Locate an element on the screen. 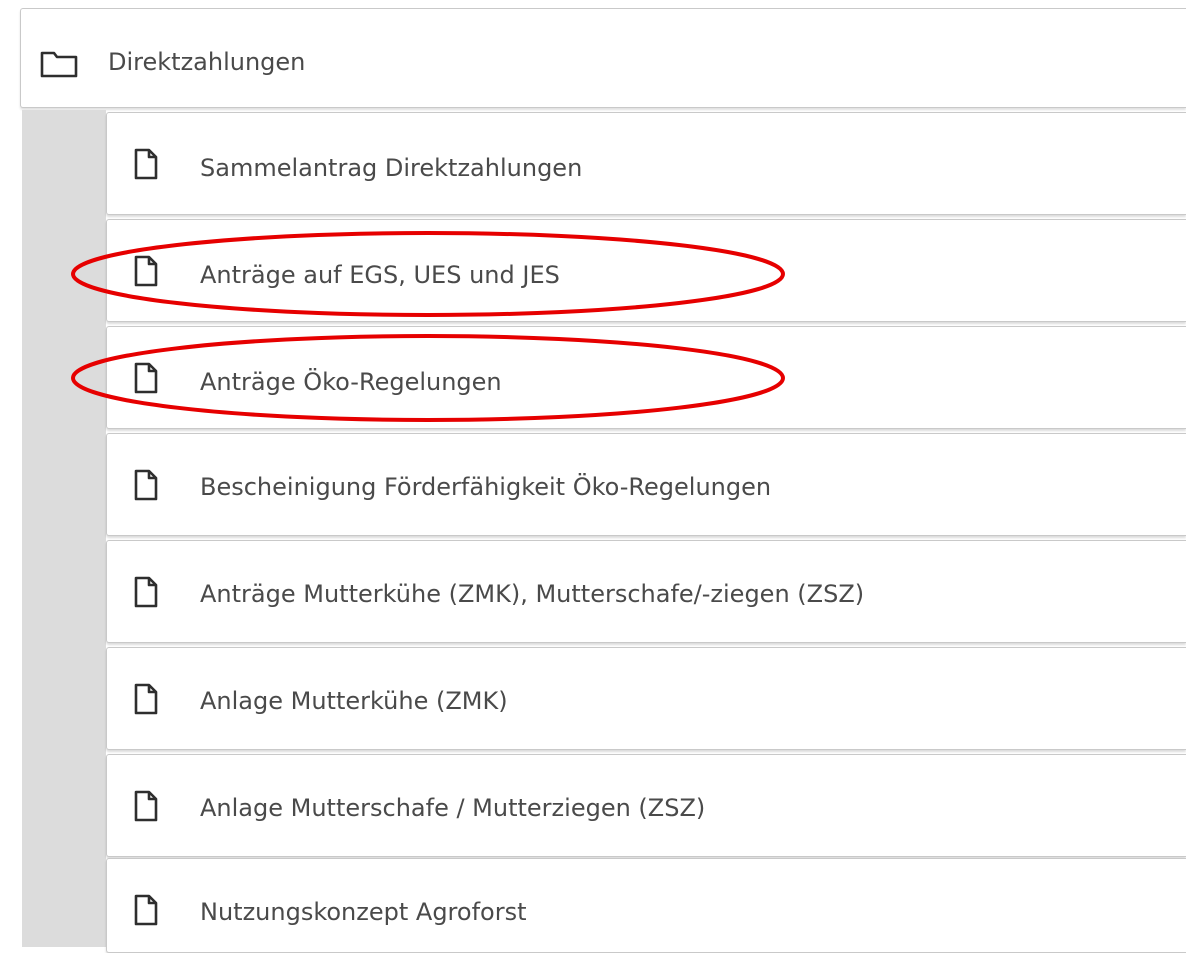 This screenshot has height=953, width=1186. tree-indent-bar is located at coordinates (64, 528).